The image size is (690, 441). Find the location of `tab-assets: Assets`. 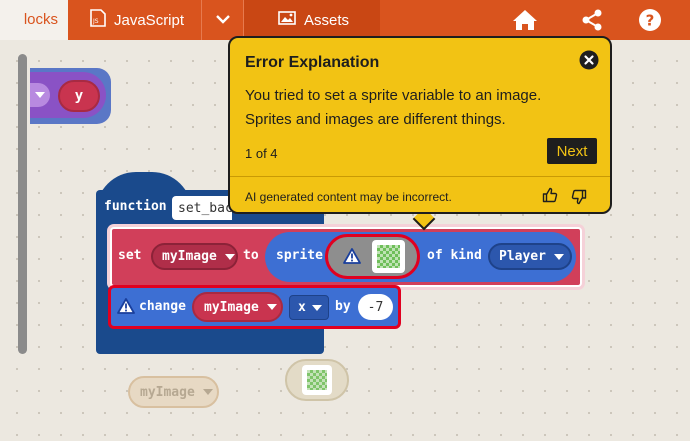

tab-assets: Assets is located at coordinates (312, 20).